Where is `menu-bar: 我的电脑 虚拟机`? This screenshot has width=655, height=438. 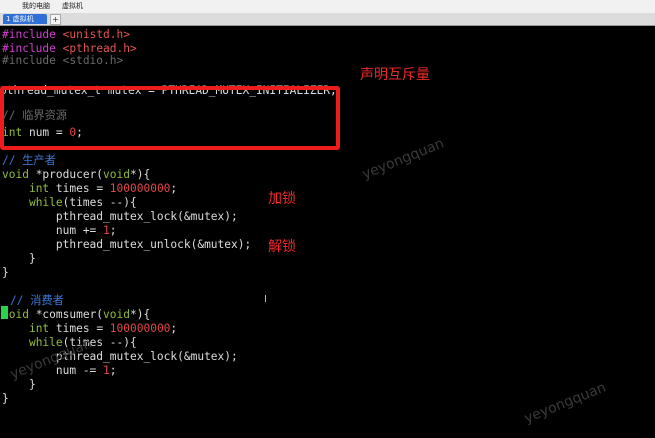
menu-bar: 我的电脑 虚拟机 is located at coordinates (327, 7).